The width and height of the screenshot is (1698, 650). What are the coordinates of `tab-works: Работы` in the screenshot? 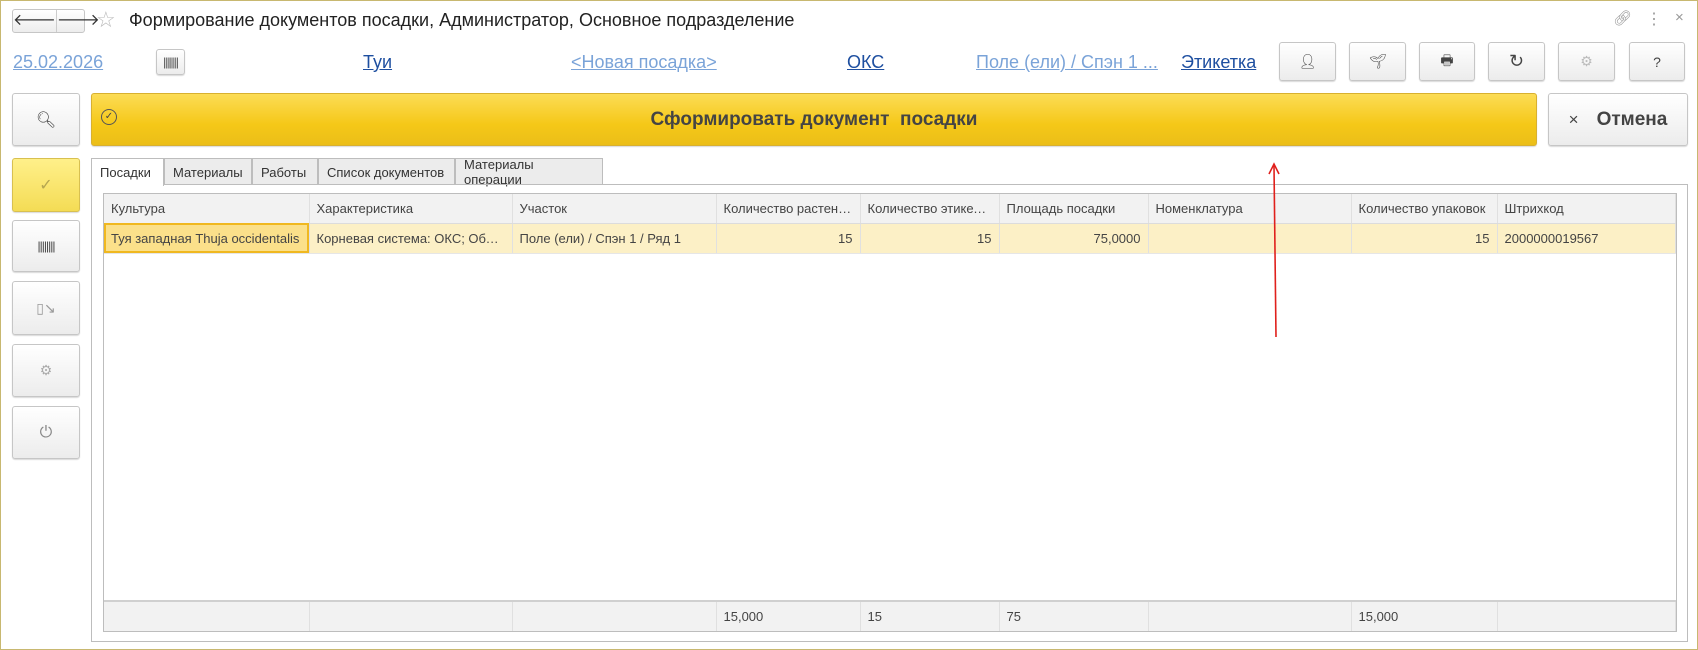 It's located at (285, 171).